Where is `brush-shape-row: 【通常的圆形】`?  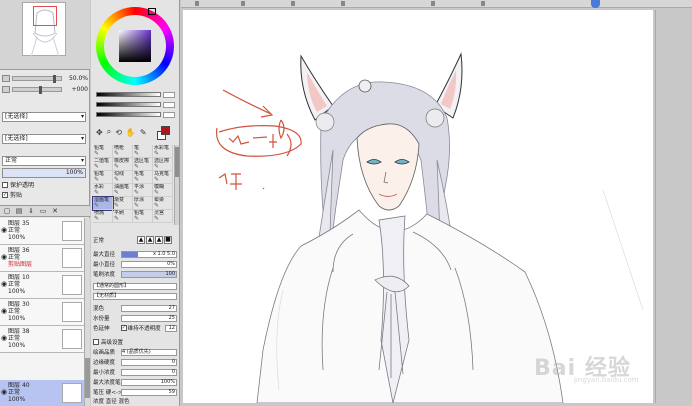
brush-shape-row: 【通常的圆形】 is located at coordinates (135, 286).